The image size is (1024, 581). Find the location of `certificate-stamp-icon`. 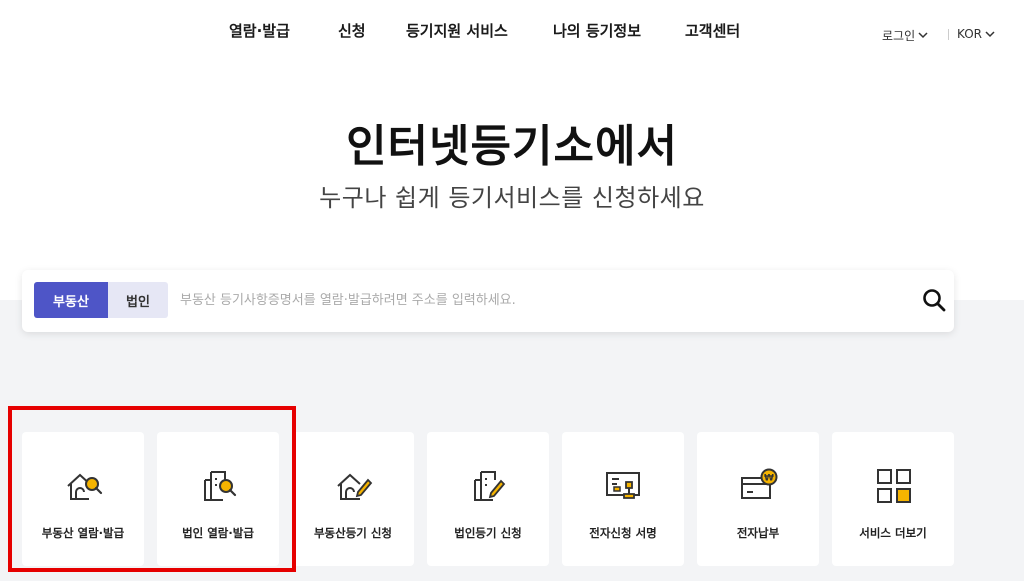

certificate-stamp-icon is located at coordinates (623, 485).